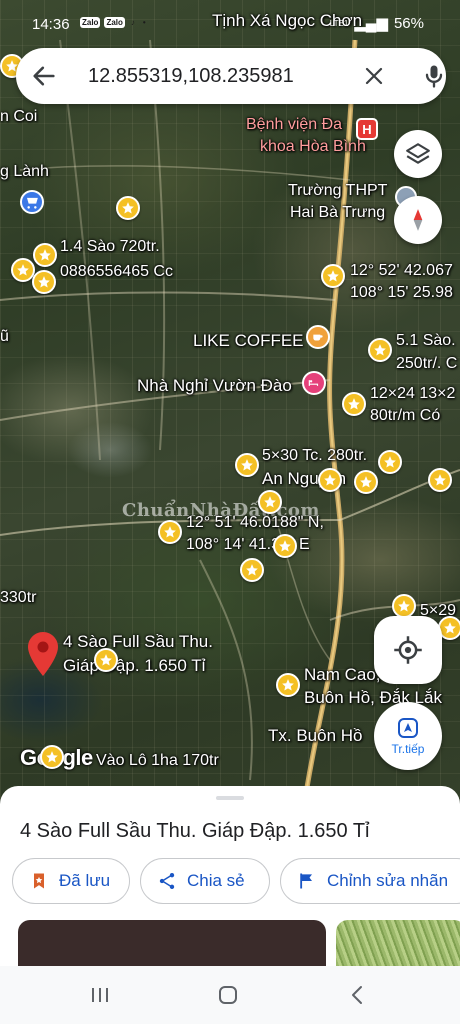 This screenshot has height=1024, width=460. I want to click on label-sao-51-line2: 250tr/. C, so click(426, 364).